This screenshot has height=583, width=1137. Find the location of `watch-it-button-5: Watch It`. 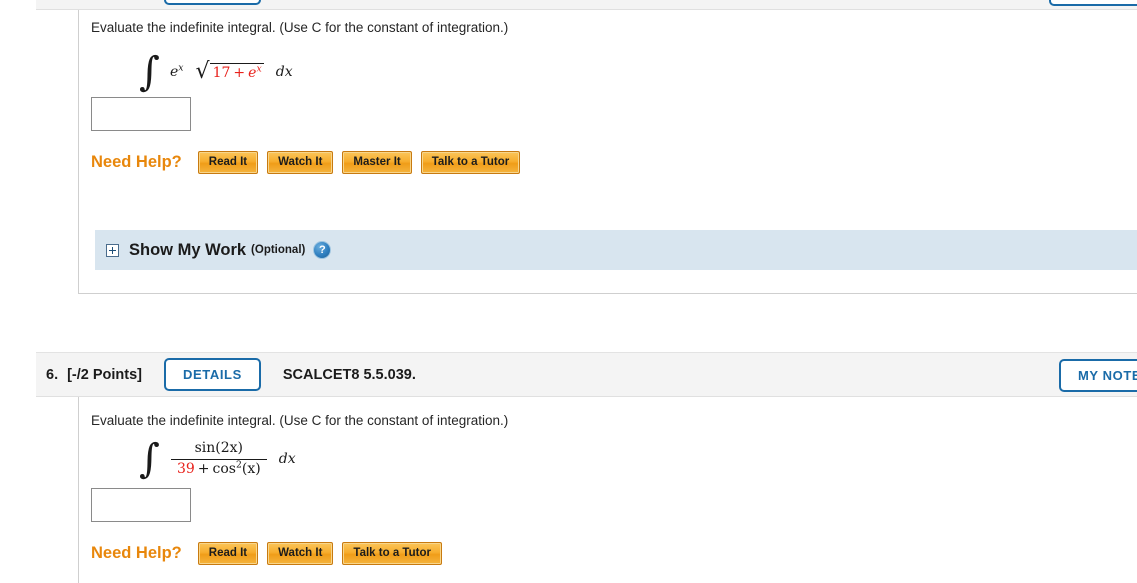

watch-it-button-5: Watch It is located at coordinates (300, 163).